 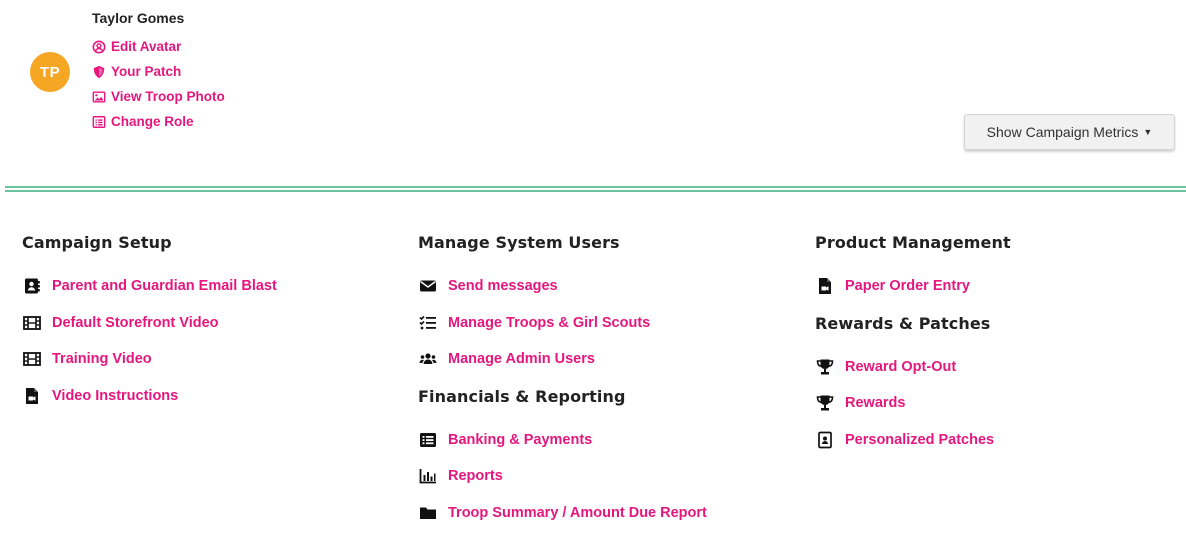 What do you see at coordinates (428, 513) in the screenshot?
I see `folder-icon` at bounding box center [428, 513].